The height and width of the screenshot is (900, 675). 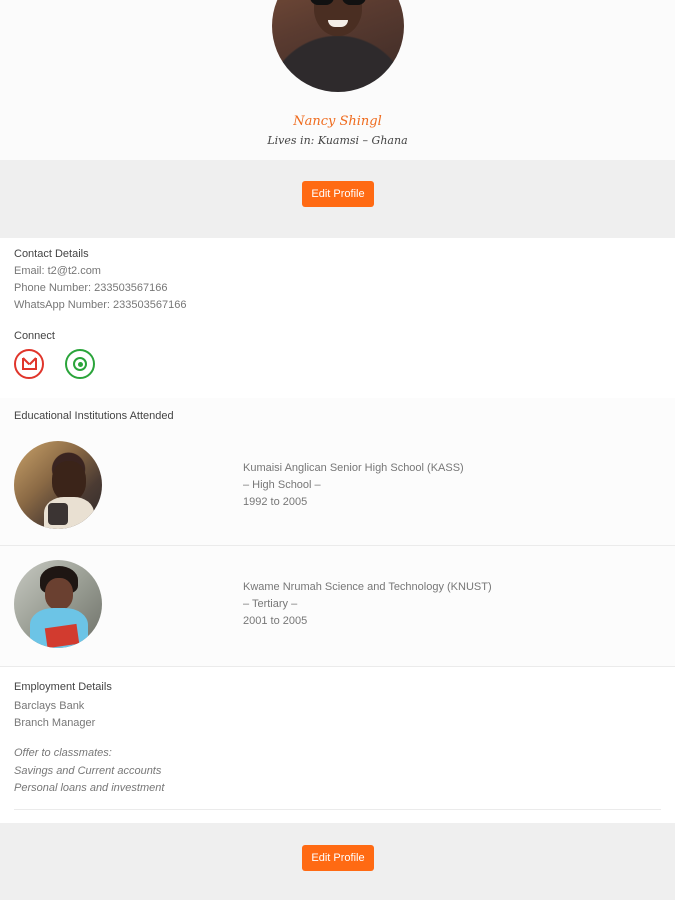 I want to click on offer-line-2: Personal loans and investment, so click(x=89, y=788).